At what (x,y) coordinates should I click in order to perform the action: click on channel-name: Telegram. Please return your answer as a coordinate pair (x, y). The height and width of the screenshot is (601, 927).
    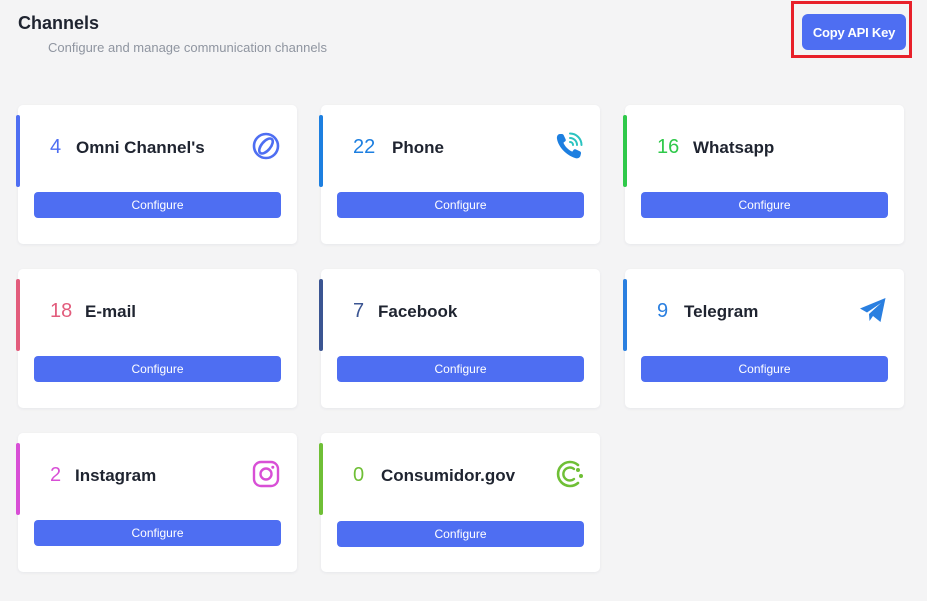
    Looking at the image, I should click on (721, 311).